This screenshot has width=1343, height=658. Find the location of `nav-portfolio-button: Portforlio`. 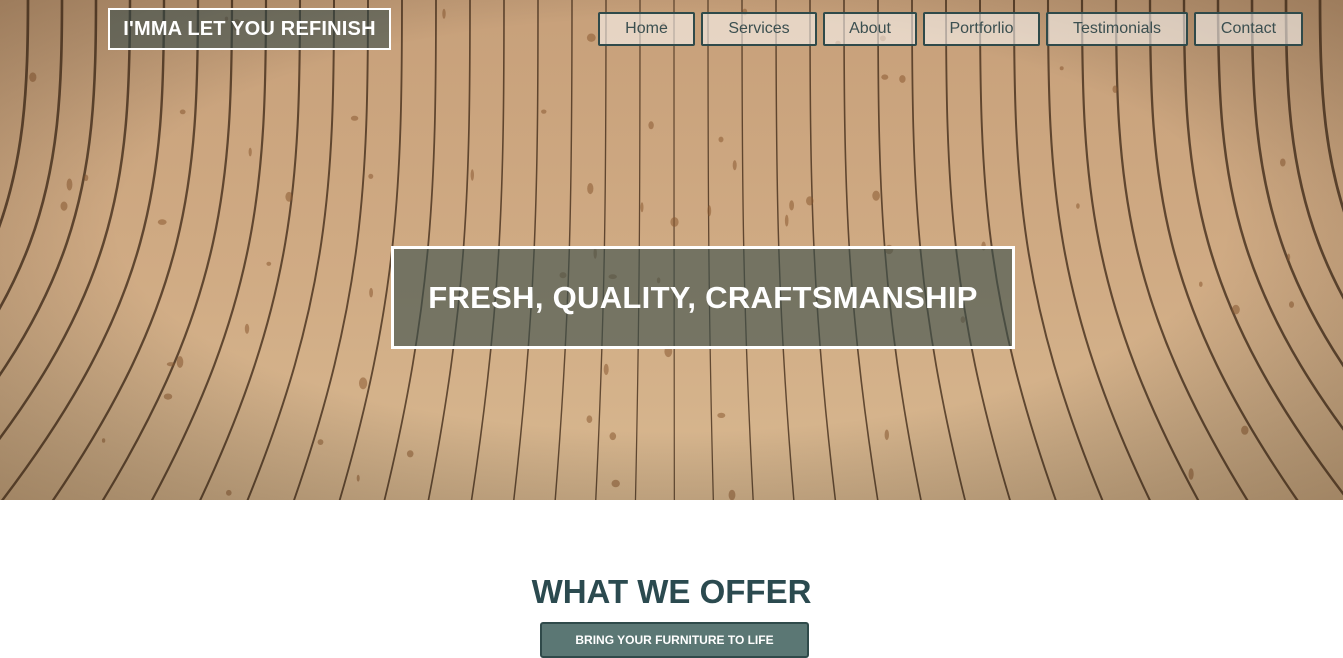

nav-portfolio-button: Portforlio is located at coordinates (981, 29).